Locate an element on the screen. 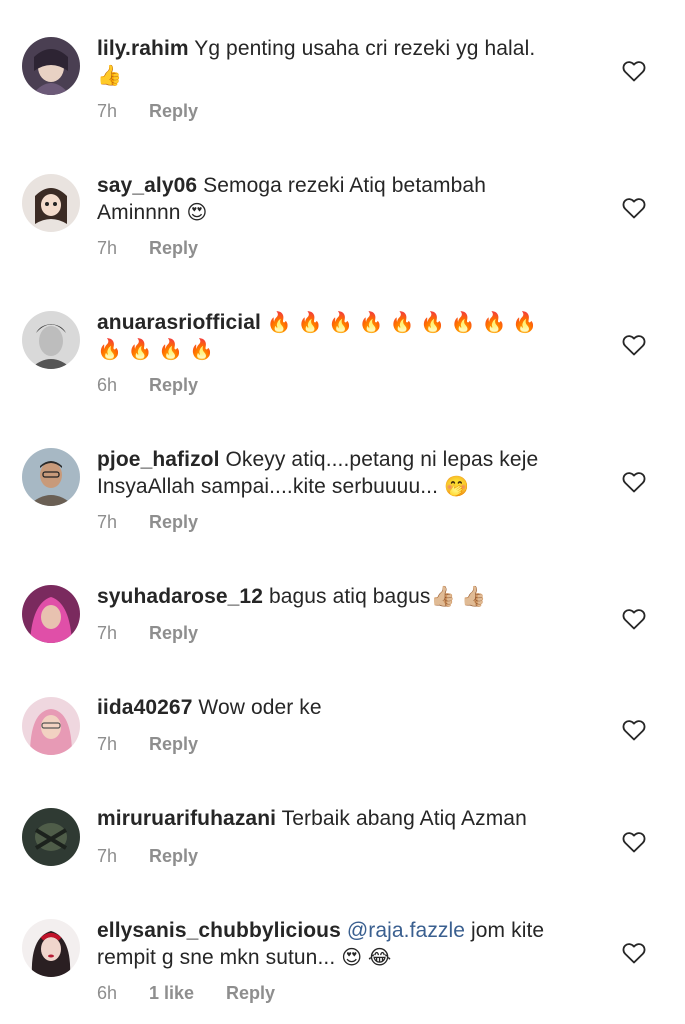 The height and width of the screenshot is (1024, 685). comment-emoji: 🔥 🔥 🔥 🔥 🔥 🔥 🔥 🔥 🔥 is located at coordinates (402, 323).